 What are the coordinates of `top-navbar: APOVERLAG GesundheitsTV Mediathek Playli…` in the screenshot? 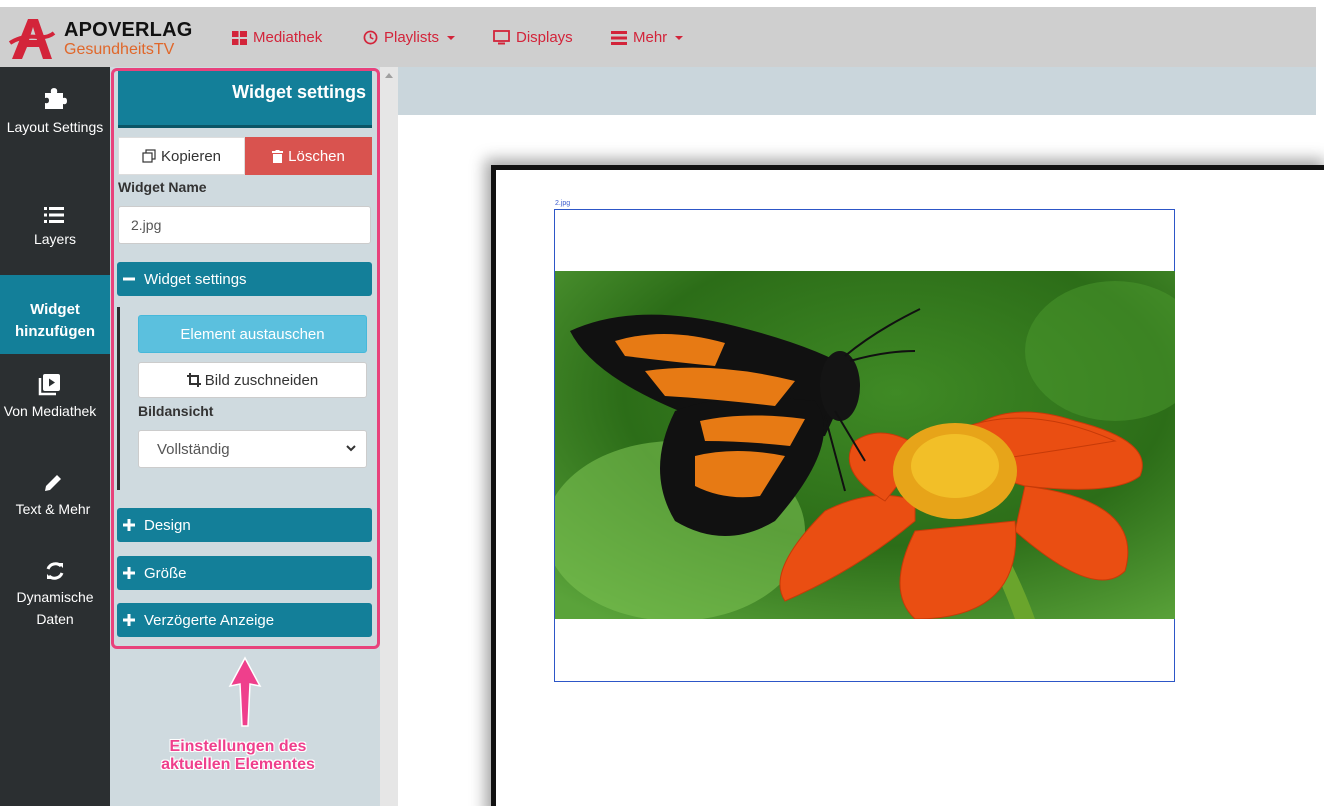 It's located at (658, 37).